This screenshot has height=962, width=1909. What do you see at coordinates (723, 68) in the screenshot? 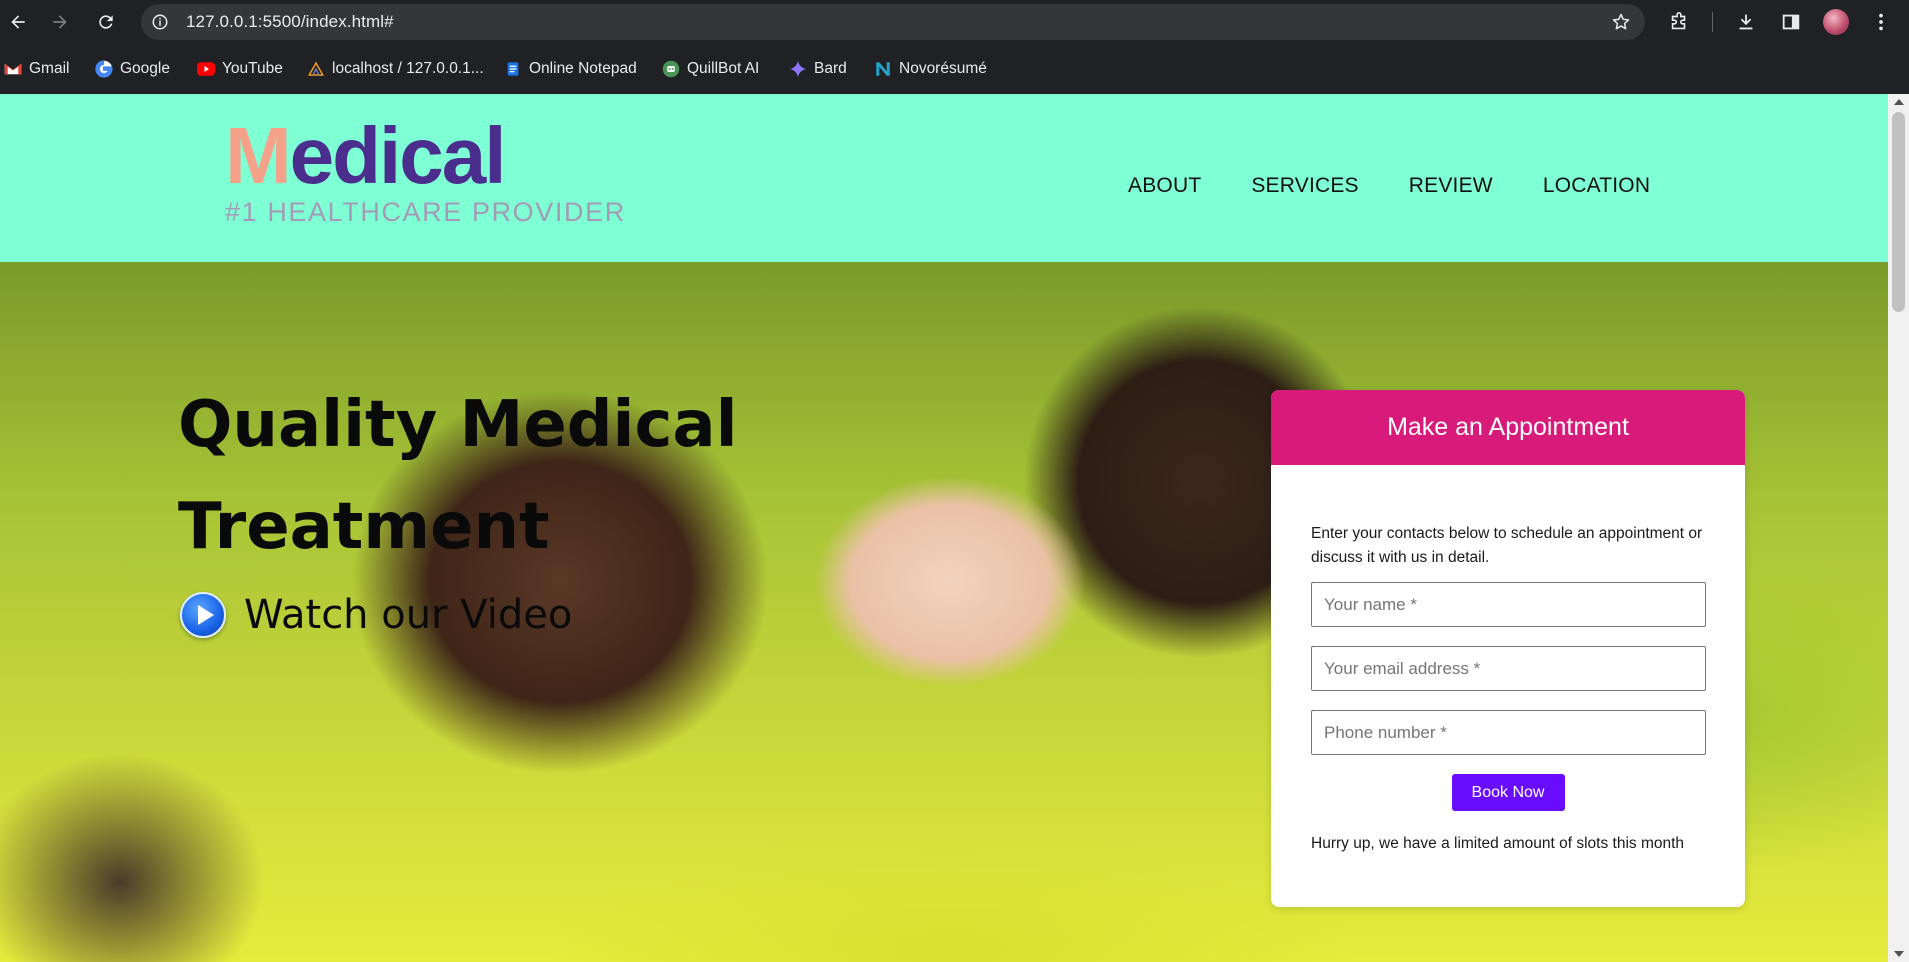
I see `bookmark-label: QuillBot AI` at bounding box center [723, 68].